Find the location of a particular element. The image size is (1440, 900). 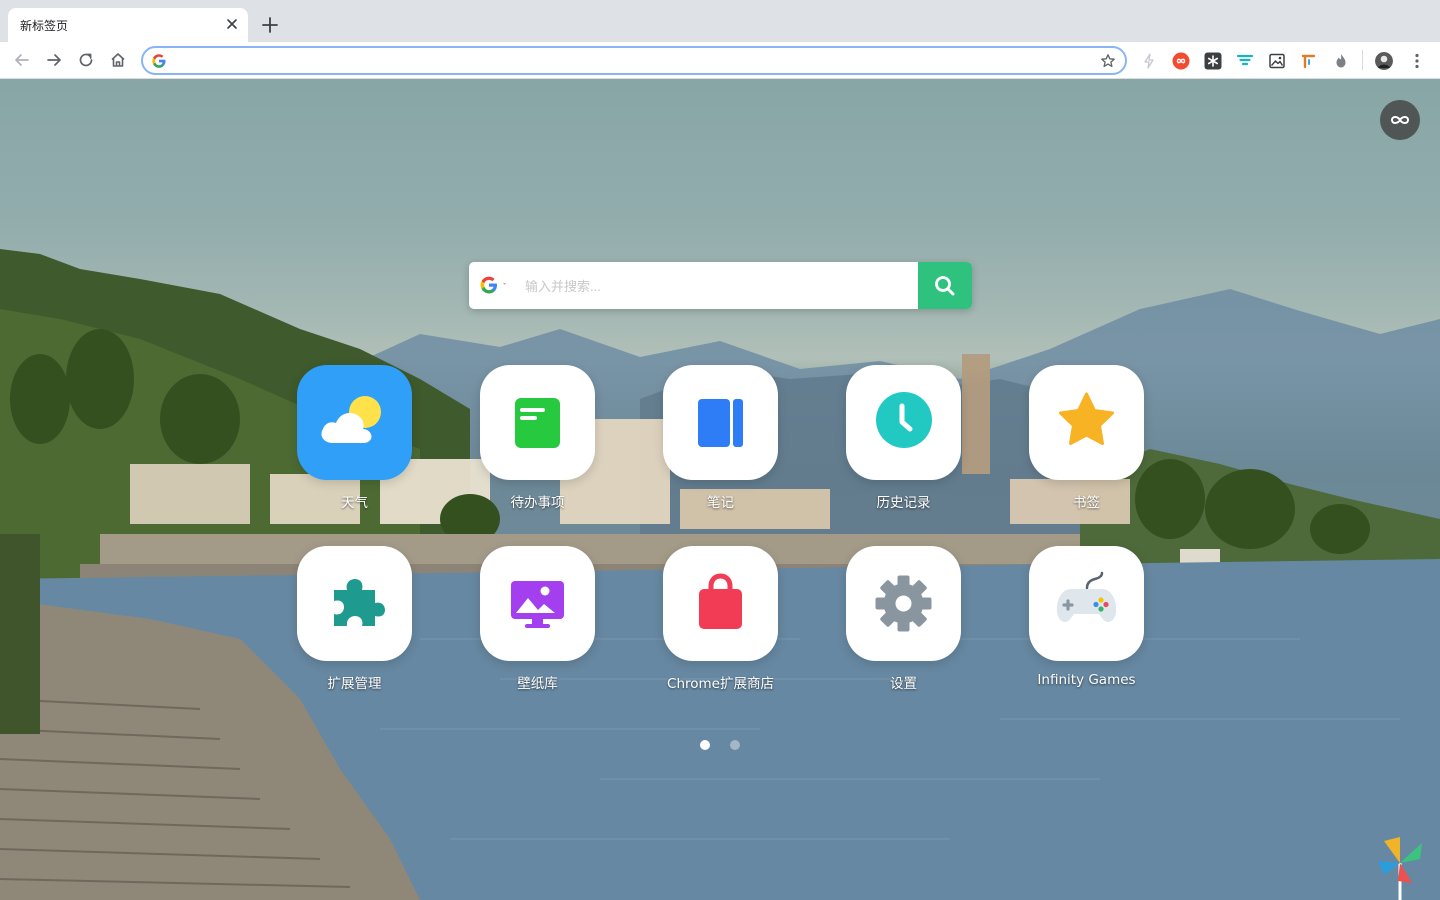

search-input is located at coordinates (715, 286).